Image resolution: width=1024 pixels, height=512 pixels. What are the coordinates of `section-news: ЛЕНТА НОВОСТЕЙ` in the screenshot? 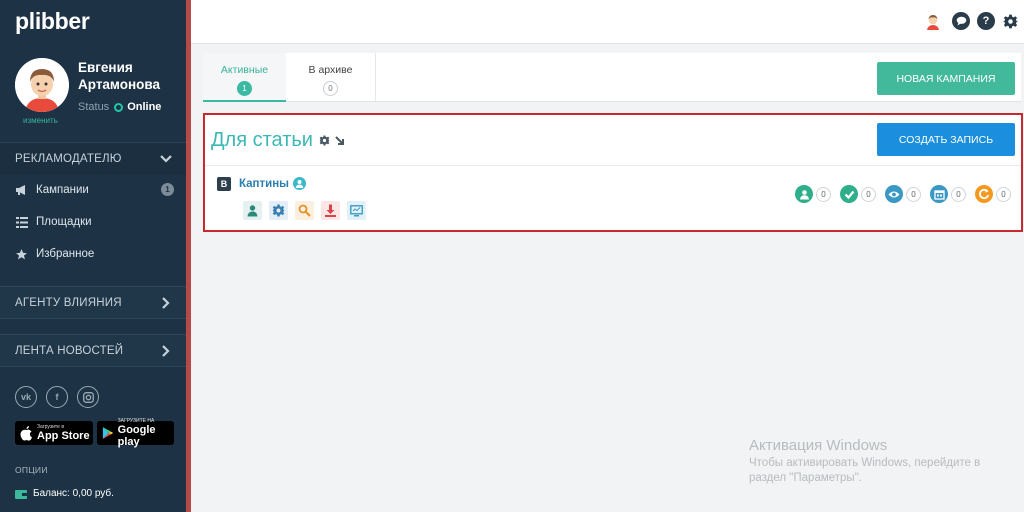 It's located at (93, 350).